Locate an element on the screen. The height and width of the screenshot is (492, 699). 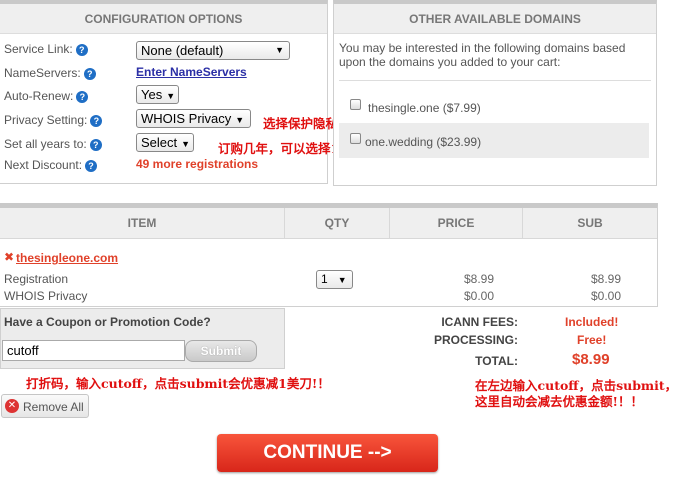
coupon-label: Have a Coupon or Promotion Code? is located at coordinates (107, 322).